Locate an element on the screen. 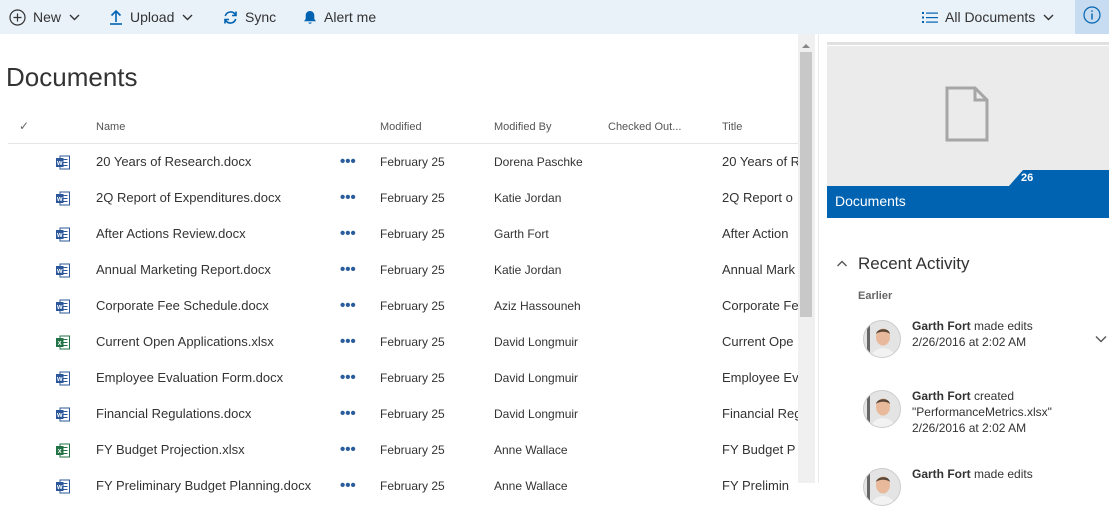  title-cell: Employee Ev is located at coordinates (760, 377).